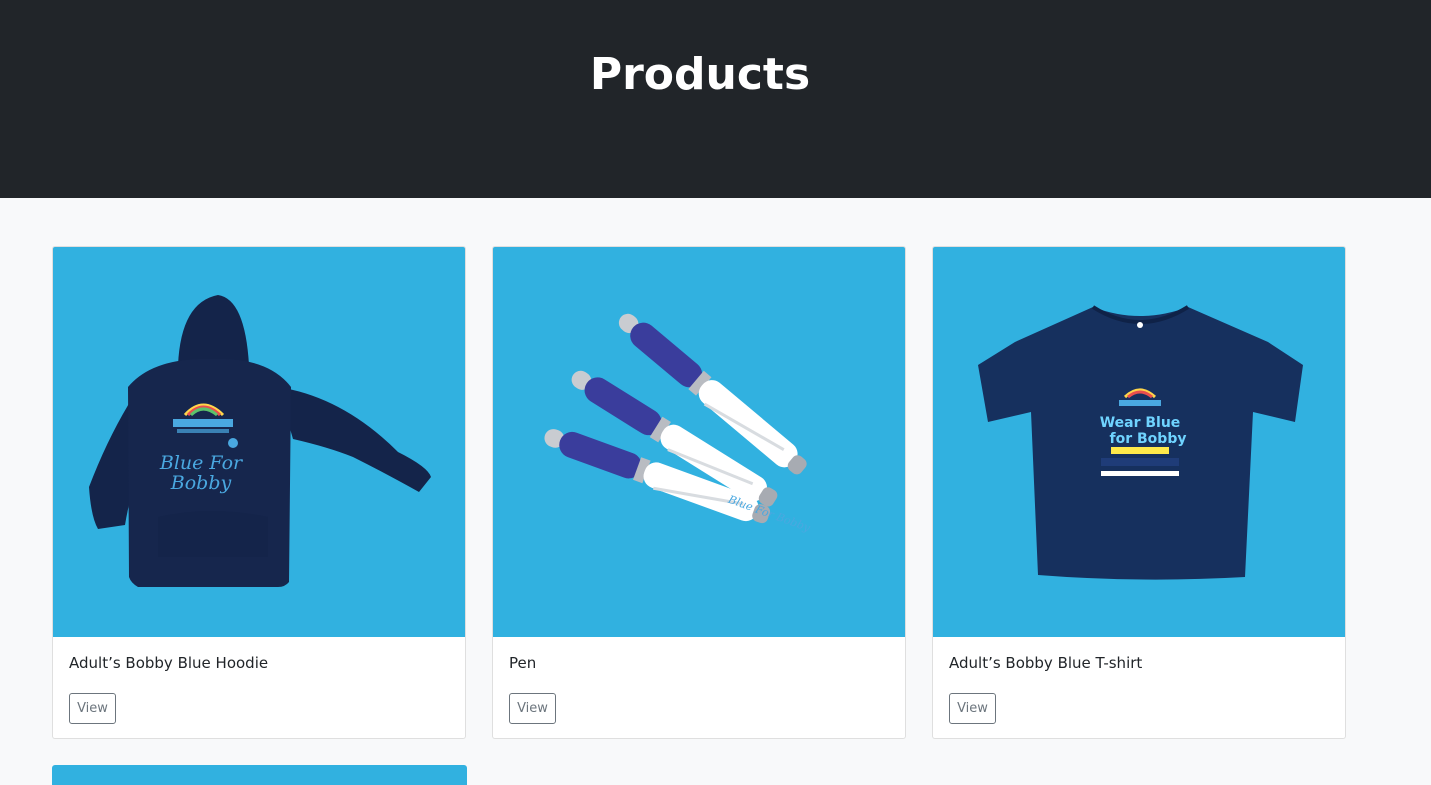  What do you see at coordinates (1148, 439) in the screenshot?
I see `svg-text: for Bobby` at bounding box center [1148, 439].